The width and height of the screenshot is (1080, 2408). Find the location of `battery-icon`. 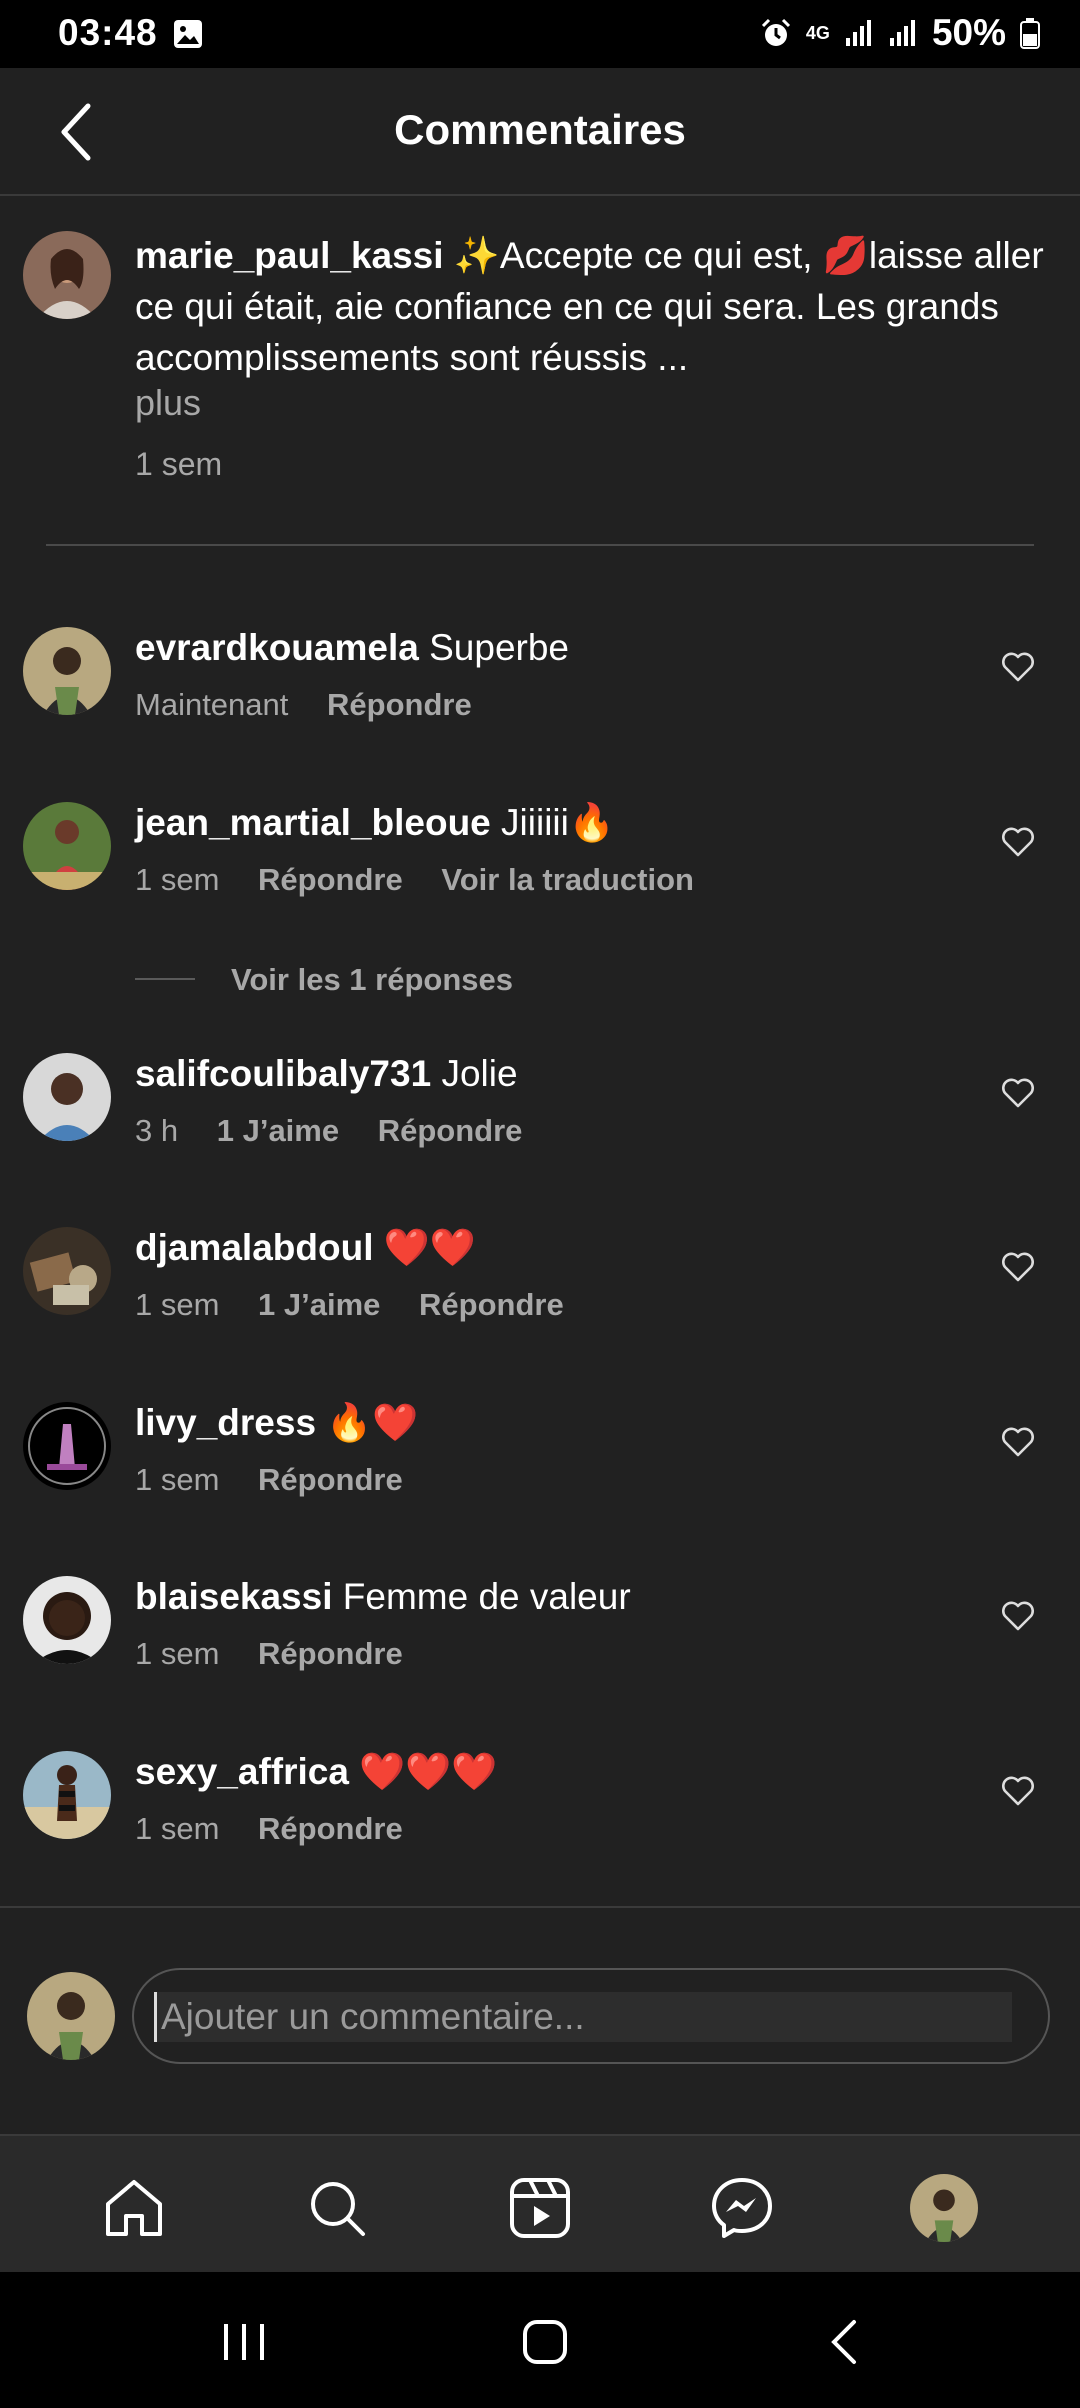

battery-icon is located at coordinates (1030, 33).